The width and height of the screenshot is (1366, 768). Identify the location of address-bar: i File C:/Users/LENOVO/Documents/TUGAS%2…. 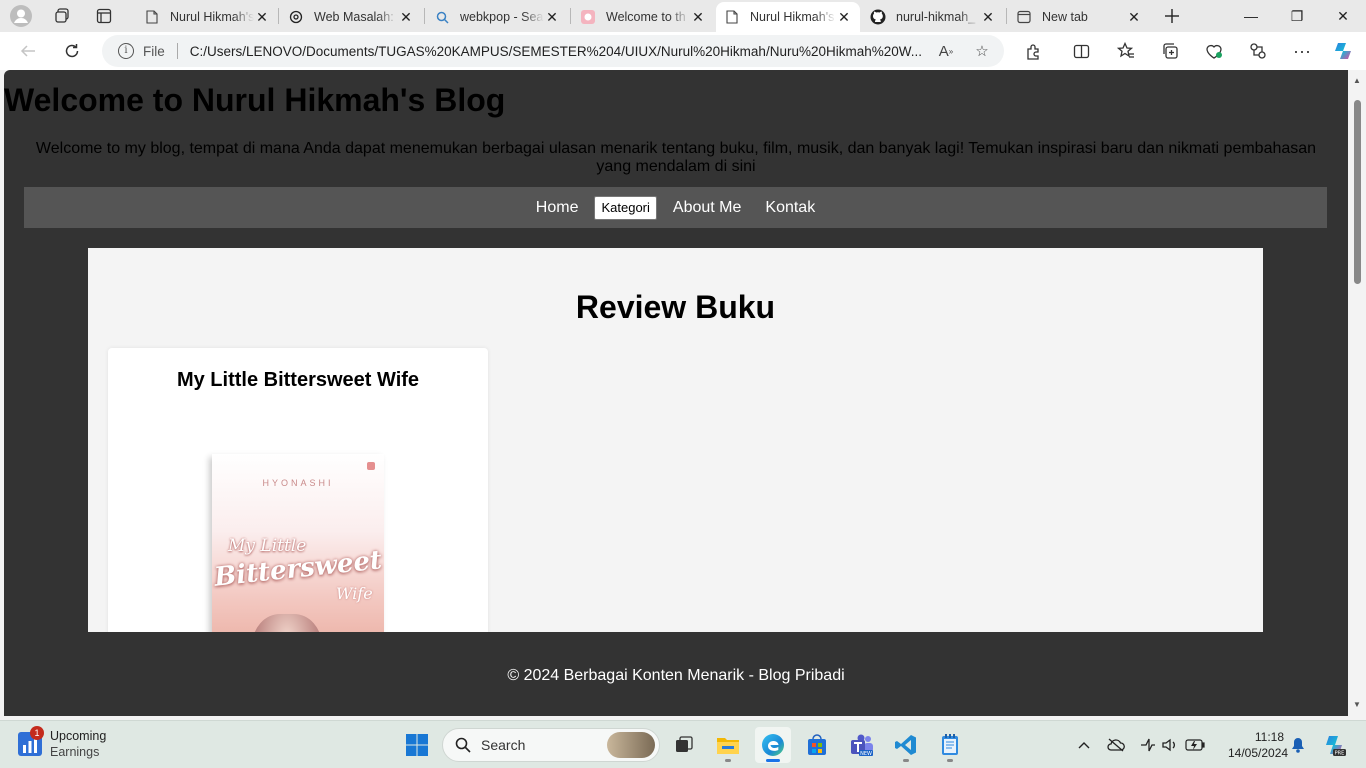
(553, 51).